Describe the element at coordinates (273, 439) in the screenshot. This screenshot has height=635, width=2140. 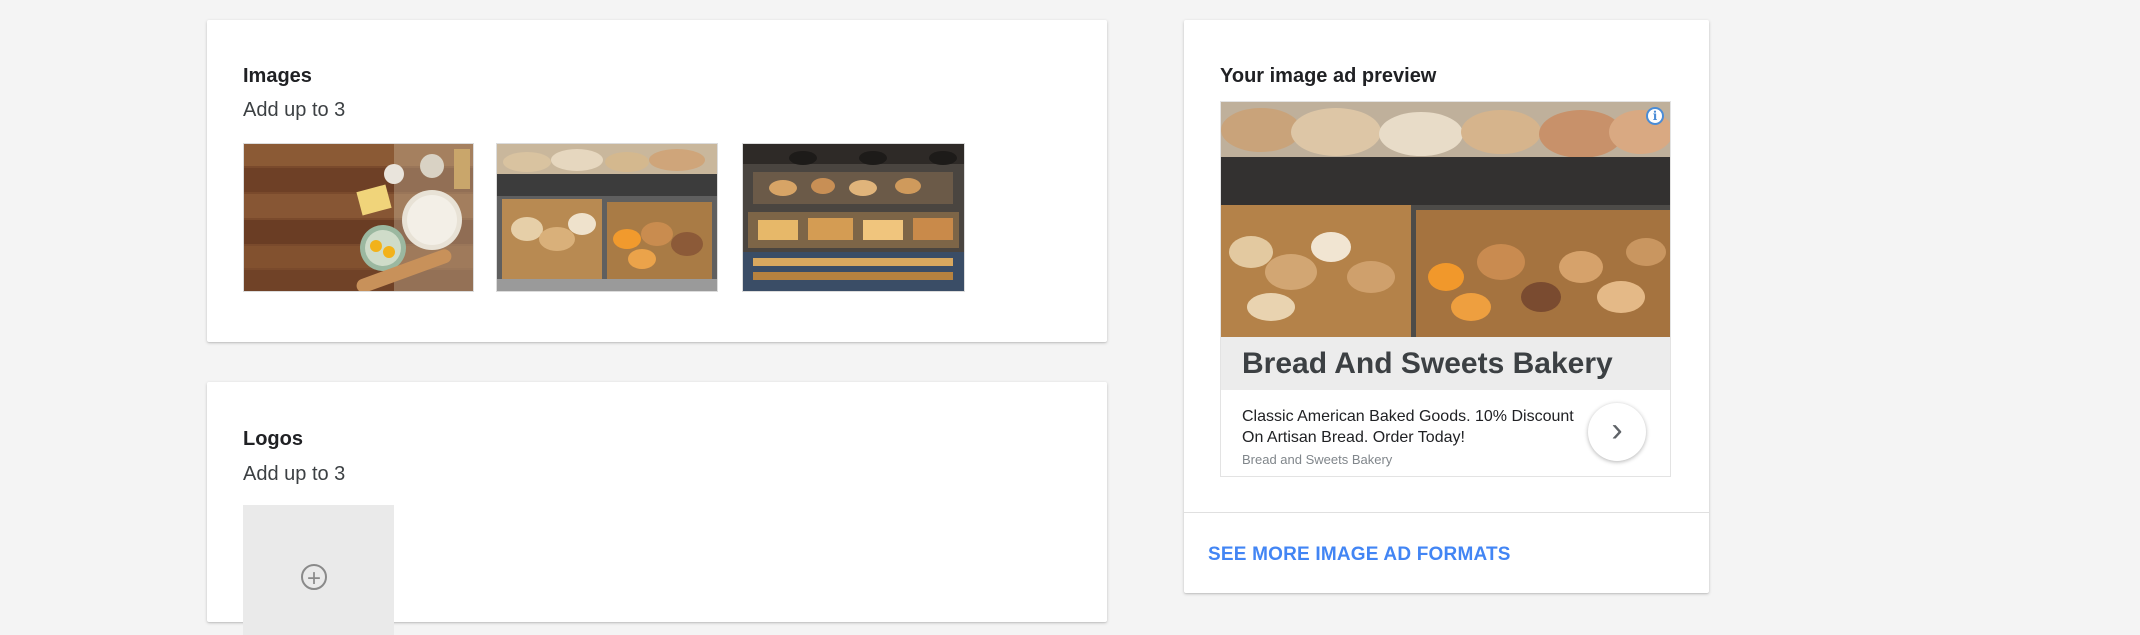
I see `logos-title: Logos` at that location.